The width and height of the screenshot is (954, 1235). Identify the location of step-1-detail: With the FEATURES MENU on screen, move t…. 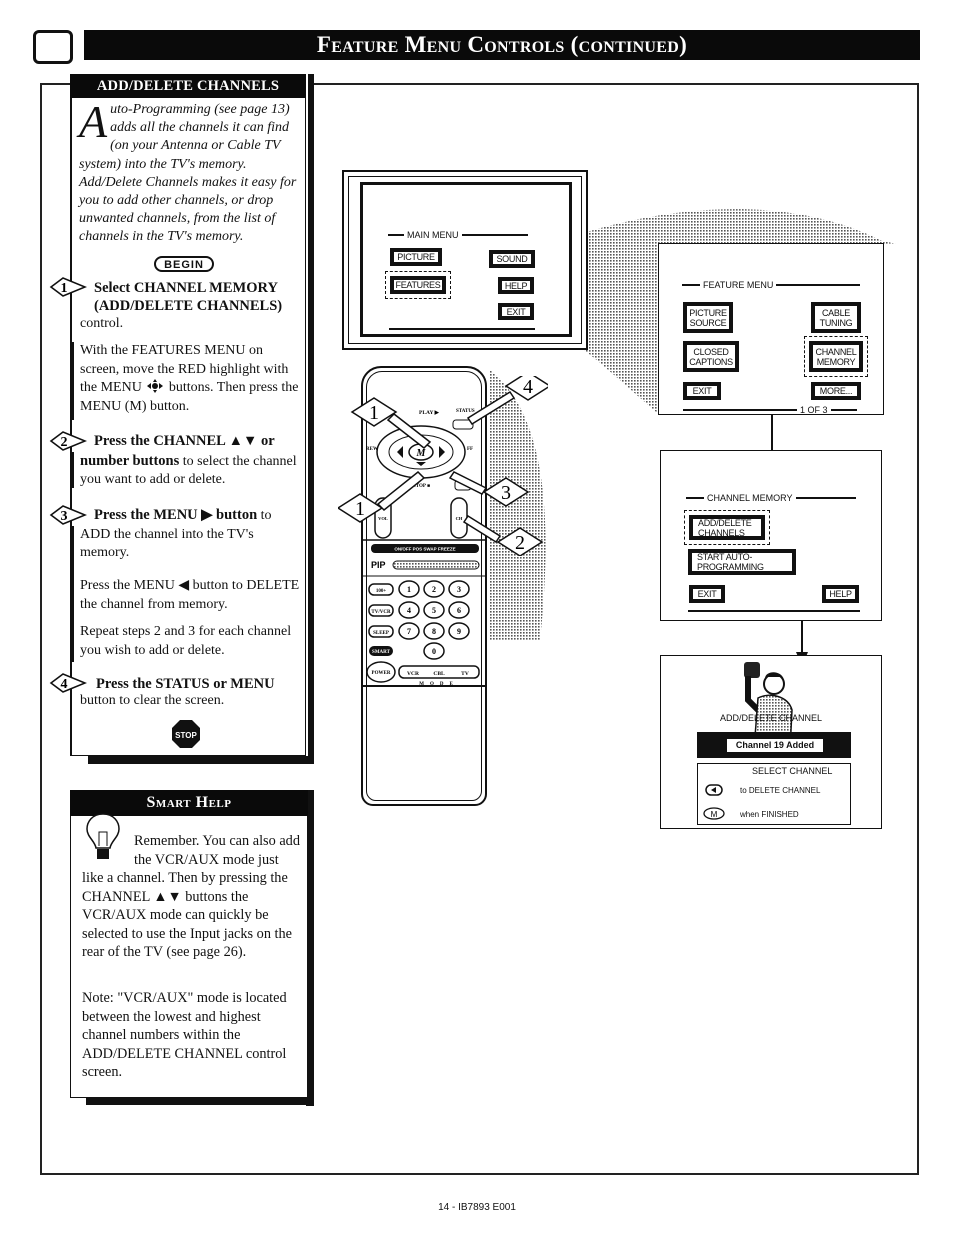
(189, 378).